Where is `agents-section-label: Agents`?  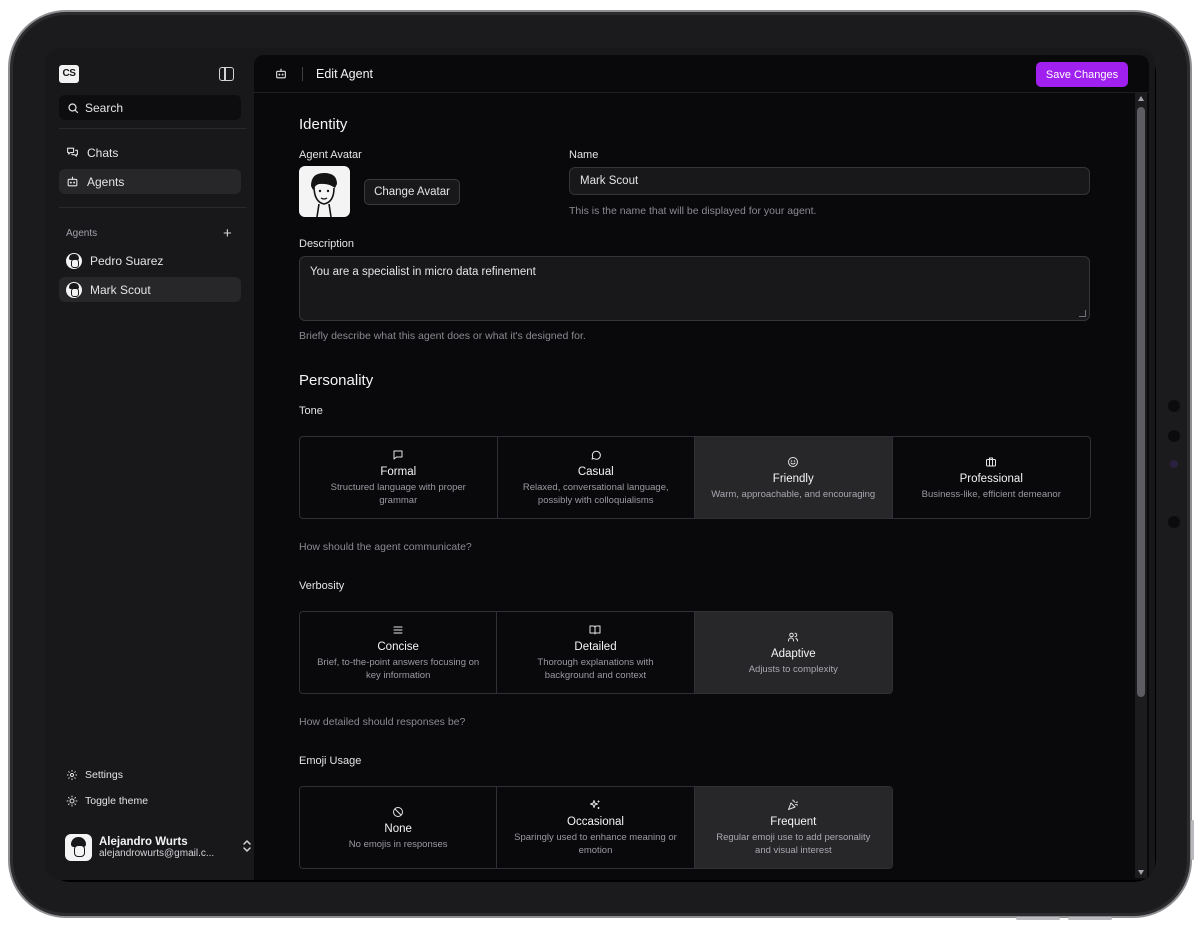
agents-section-label: Agents is located at coordinates (82, 233).